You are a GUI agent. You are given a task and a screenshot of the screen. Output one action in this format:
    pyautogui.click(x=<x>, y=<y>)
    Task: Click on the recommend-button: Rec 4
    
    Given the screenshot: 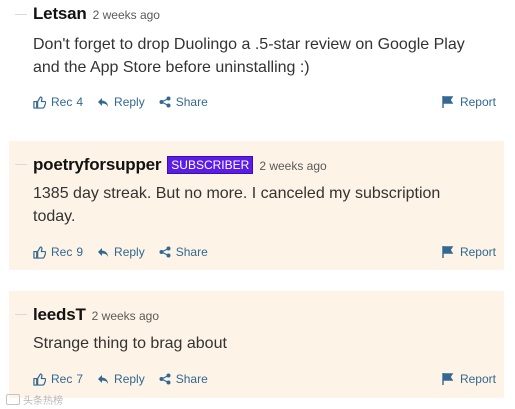 What is the action you would take?
    pyautogui.click(x=58, y=102)
    